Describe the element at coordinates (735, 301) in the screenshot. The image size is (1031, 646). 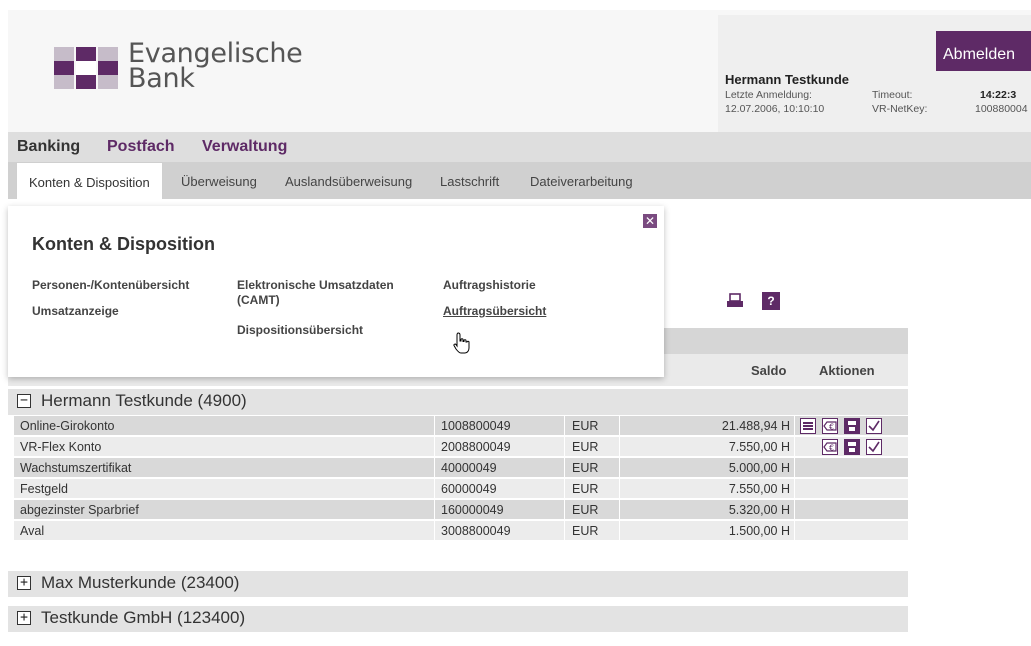
I see `print-icon` at that location.